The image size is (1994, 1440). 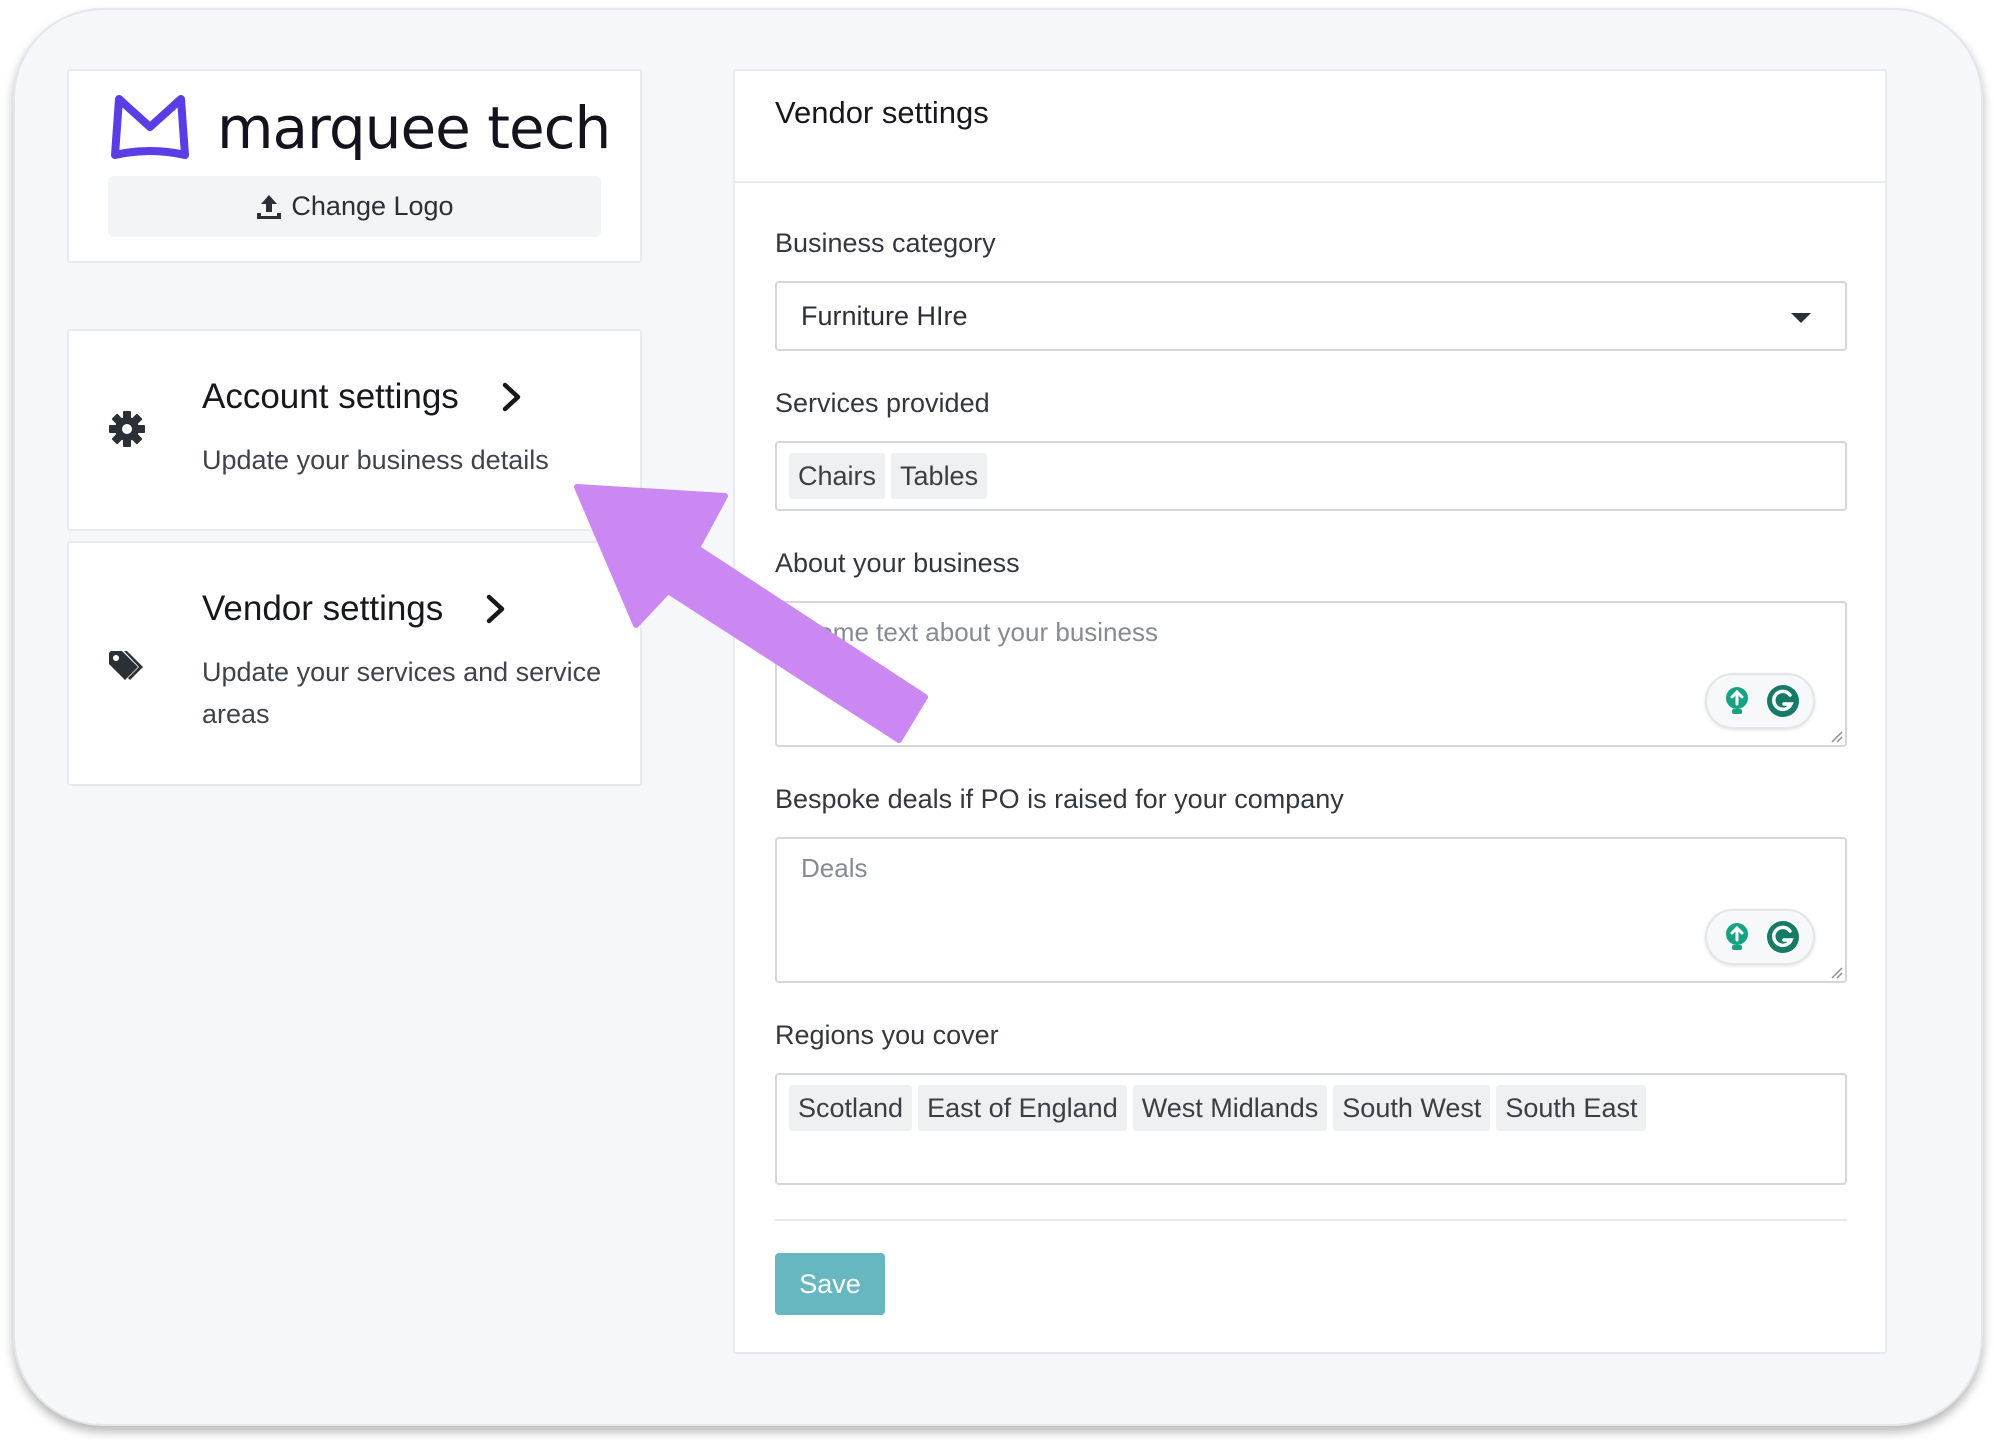 What do you see at coordinates (882, 403) in the screenshot?
I see `services-provided-label: Services provided` at bounding box center [882, 403].